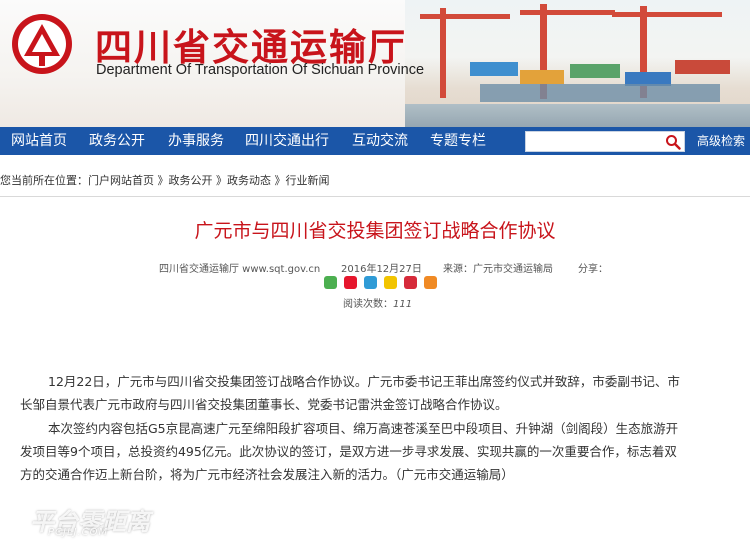 The width and height of the screenshot is (750, 540). I want to click on nav-item-interaction: 互动交流, so click(380, 141).